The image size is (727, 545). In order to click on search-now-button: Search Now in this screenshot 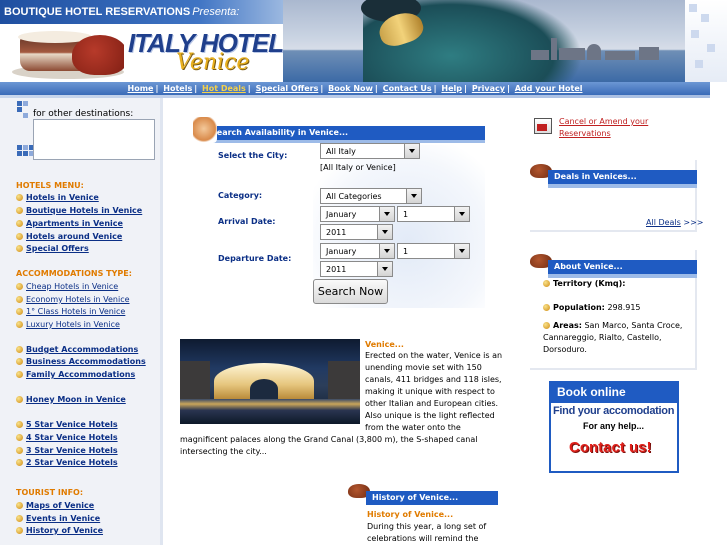, I will do `click(350, 291)`.